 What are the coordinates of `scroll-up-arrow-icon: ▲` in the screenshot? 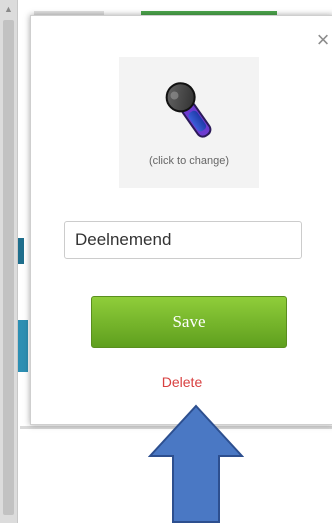 It's located at (8, 8).